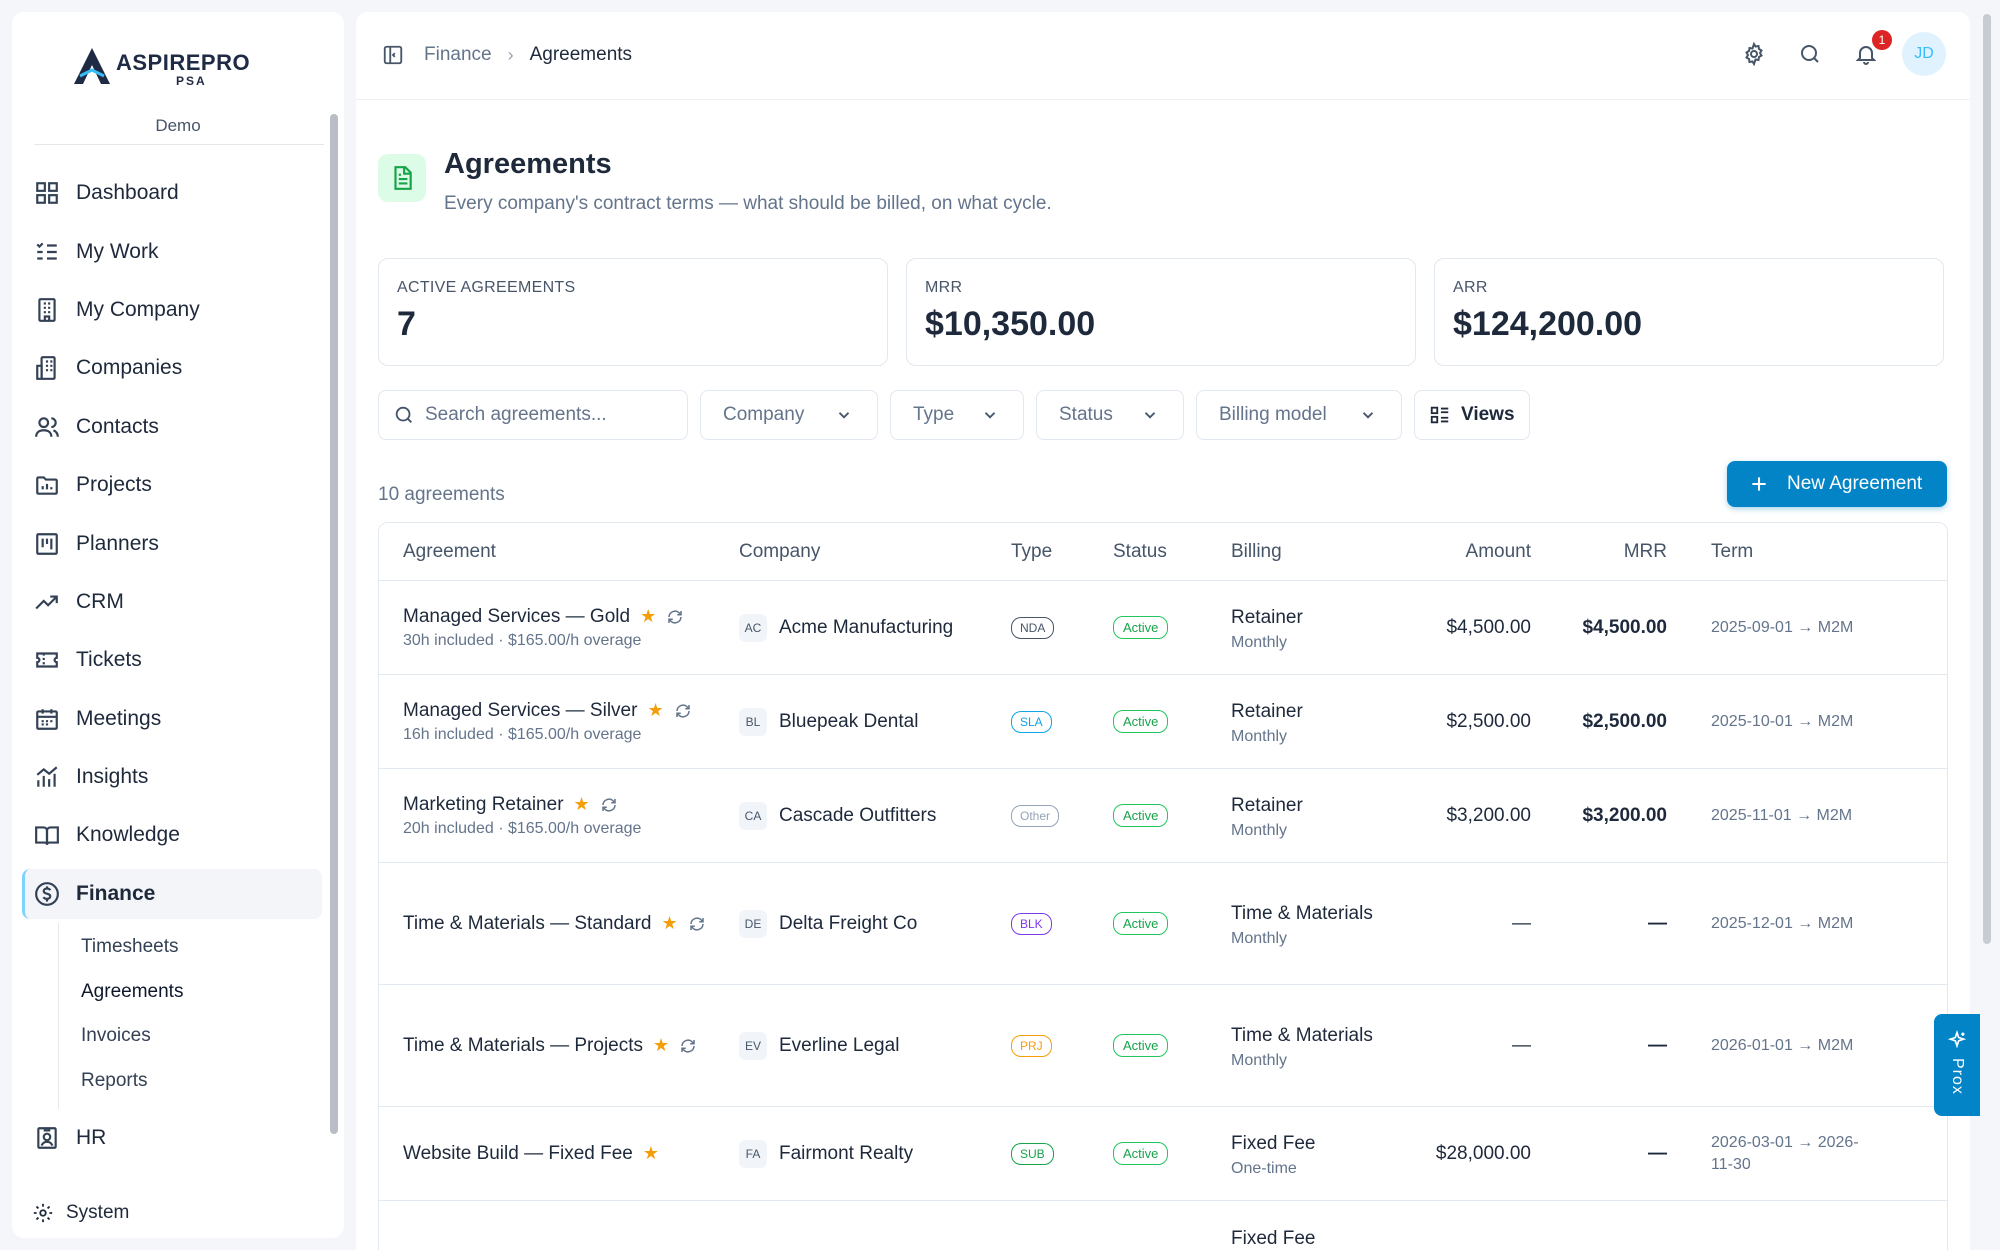 This screenshot has height=1250, width=2000. What do you see at coordinates (483, 805) in the screenshot?
I see `agreement-name: Marketing Retainer` at bounding box center [483, 805].